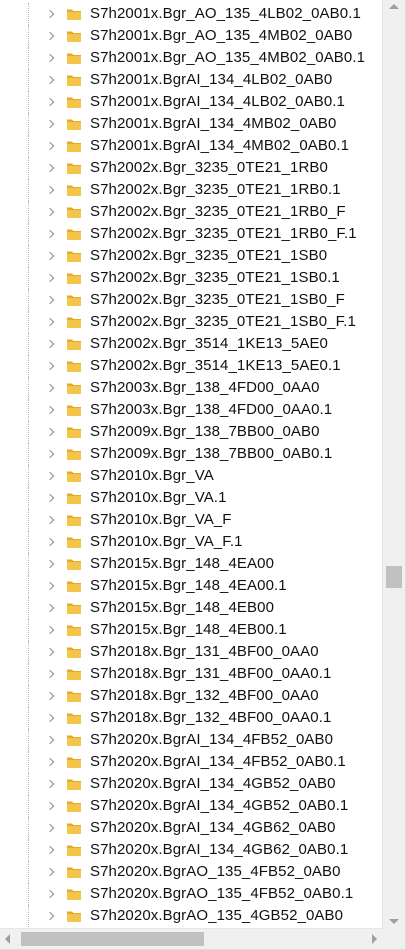 Image resolution: width=406 pixels, height=950 pixels. Describe the element at coordinates (393, 464) in the screenshot. I see `vertical-scrollbar` at that location.